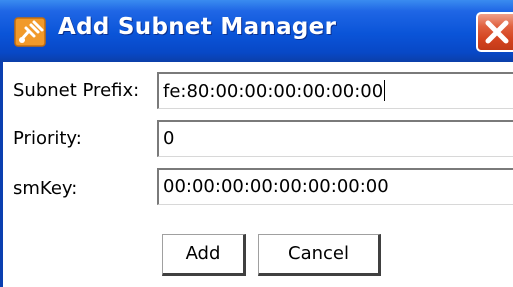 This screenshot has width=513, height=287. I want to click on cancel-button: Cancel, so click(319, 255).